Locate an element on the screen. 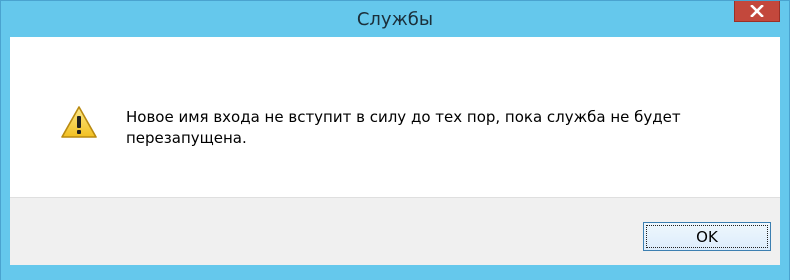 This screenshot has width=790, height=280. ok-button: OK is located at coordinates (707, 236).